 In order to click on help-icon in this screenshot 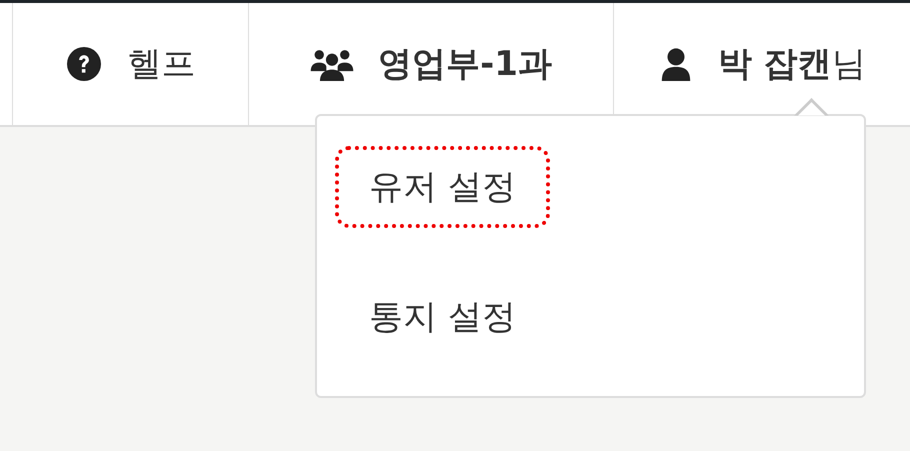, I will do `click(84, 64)`.